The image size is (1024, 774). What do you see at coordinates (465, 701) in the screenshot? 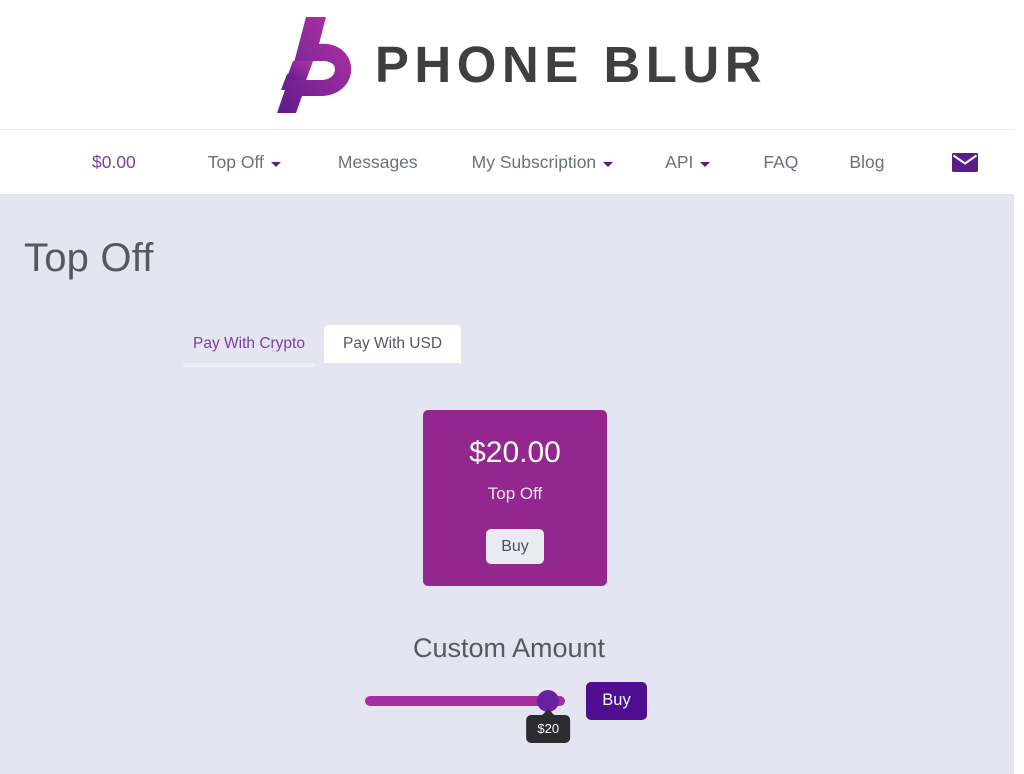
I see `slider-track` at bounding box center [465, 701].